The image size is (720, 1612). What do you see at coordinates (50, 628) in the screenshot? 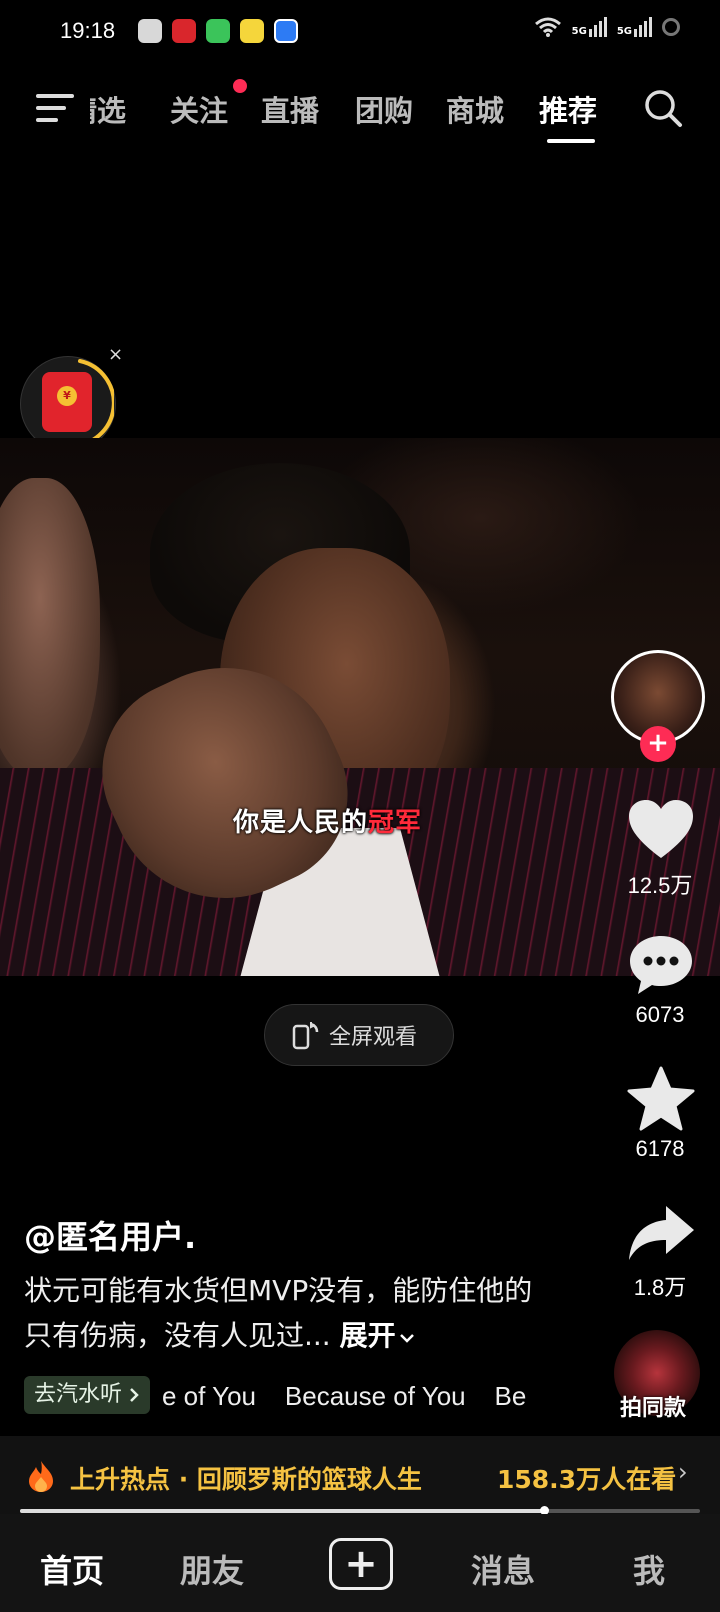
I see `video-background-person` at bounding box center [50, 628].